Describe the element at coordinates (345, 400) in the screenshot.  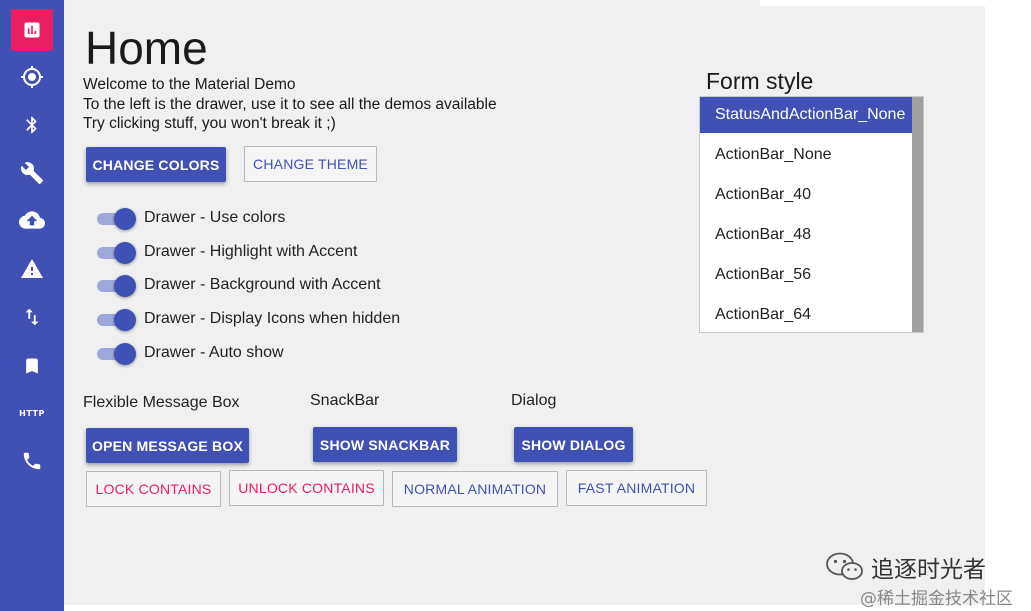
I see `snackbar-section-label: SnackBar` at that location.